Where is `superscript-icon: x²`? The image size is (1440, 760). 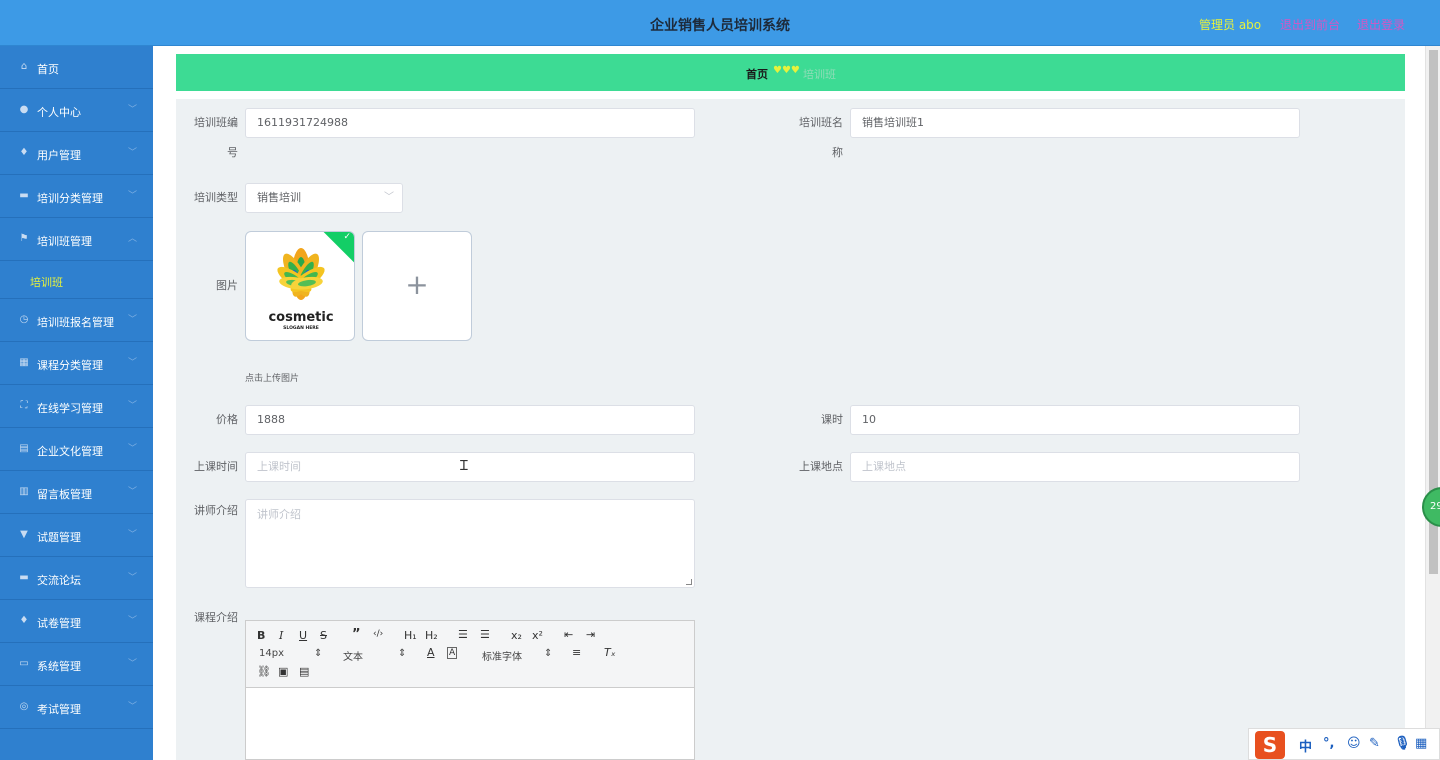
superscript-icon: x² is located at coordinates (537, 635).